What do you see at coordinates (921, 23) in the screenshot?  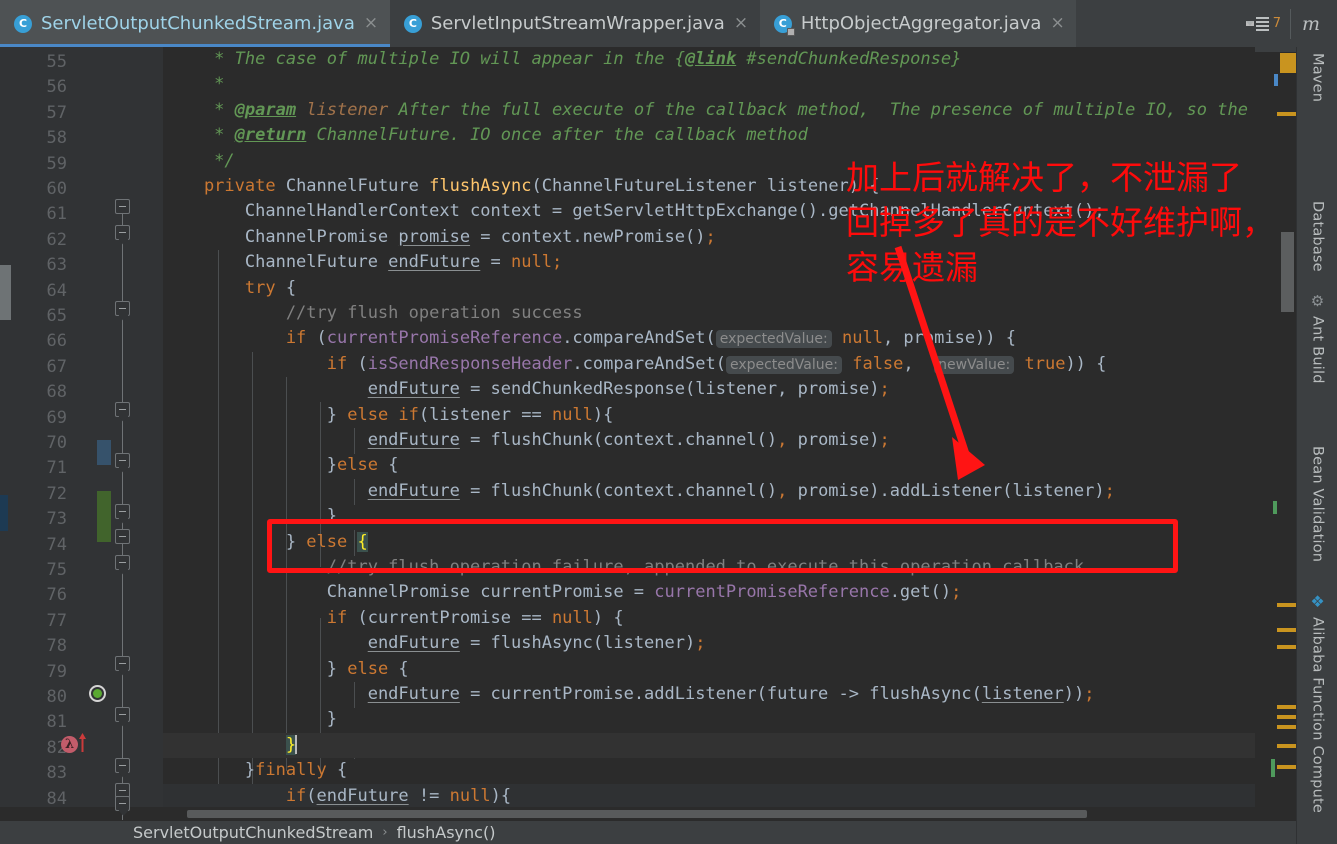 I see `editor-tab-label: HttpObjectAggregator.java` at bounding box center [921, 23].